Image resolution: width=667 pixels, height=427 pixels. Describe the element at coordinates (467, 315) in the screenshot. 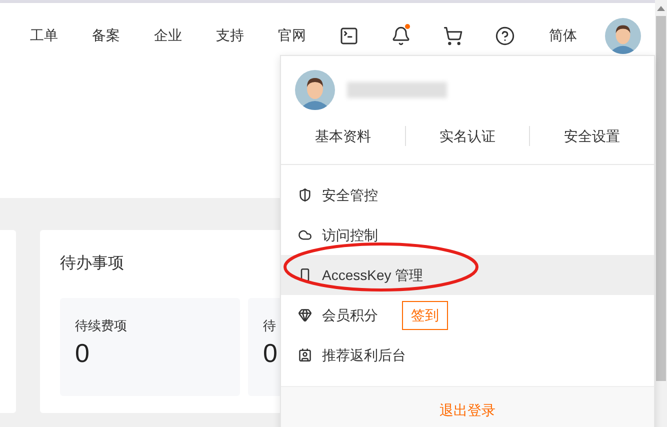

I see `menu-item: 会员积分 签到` at that location.